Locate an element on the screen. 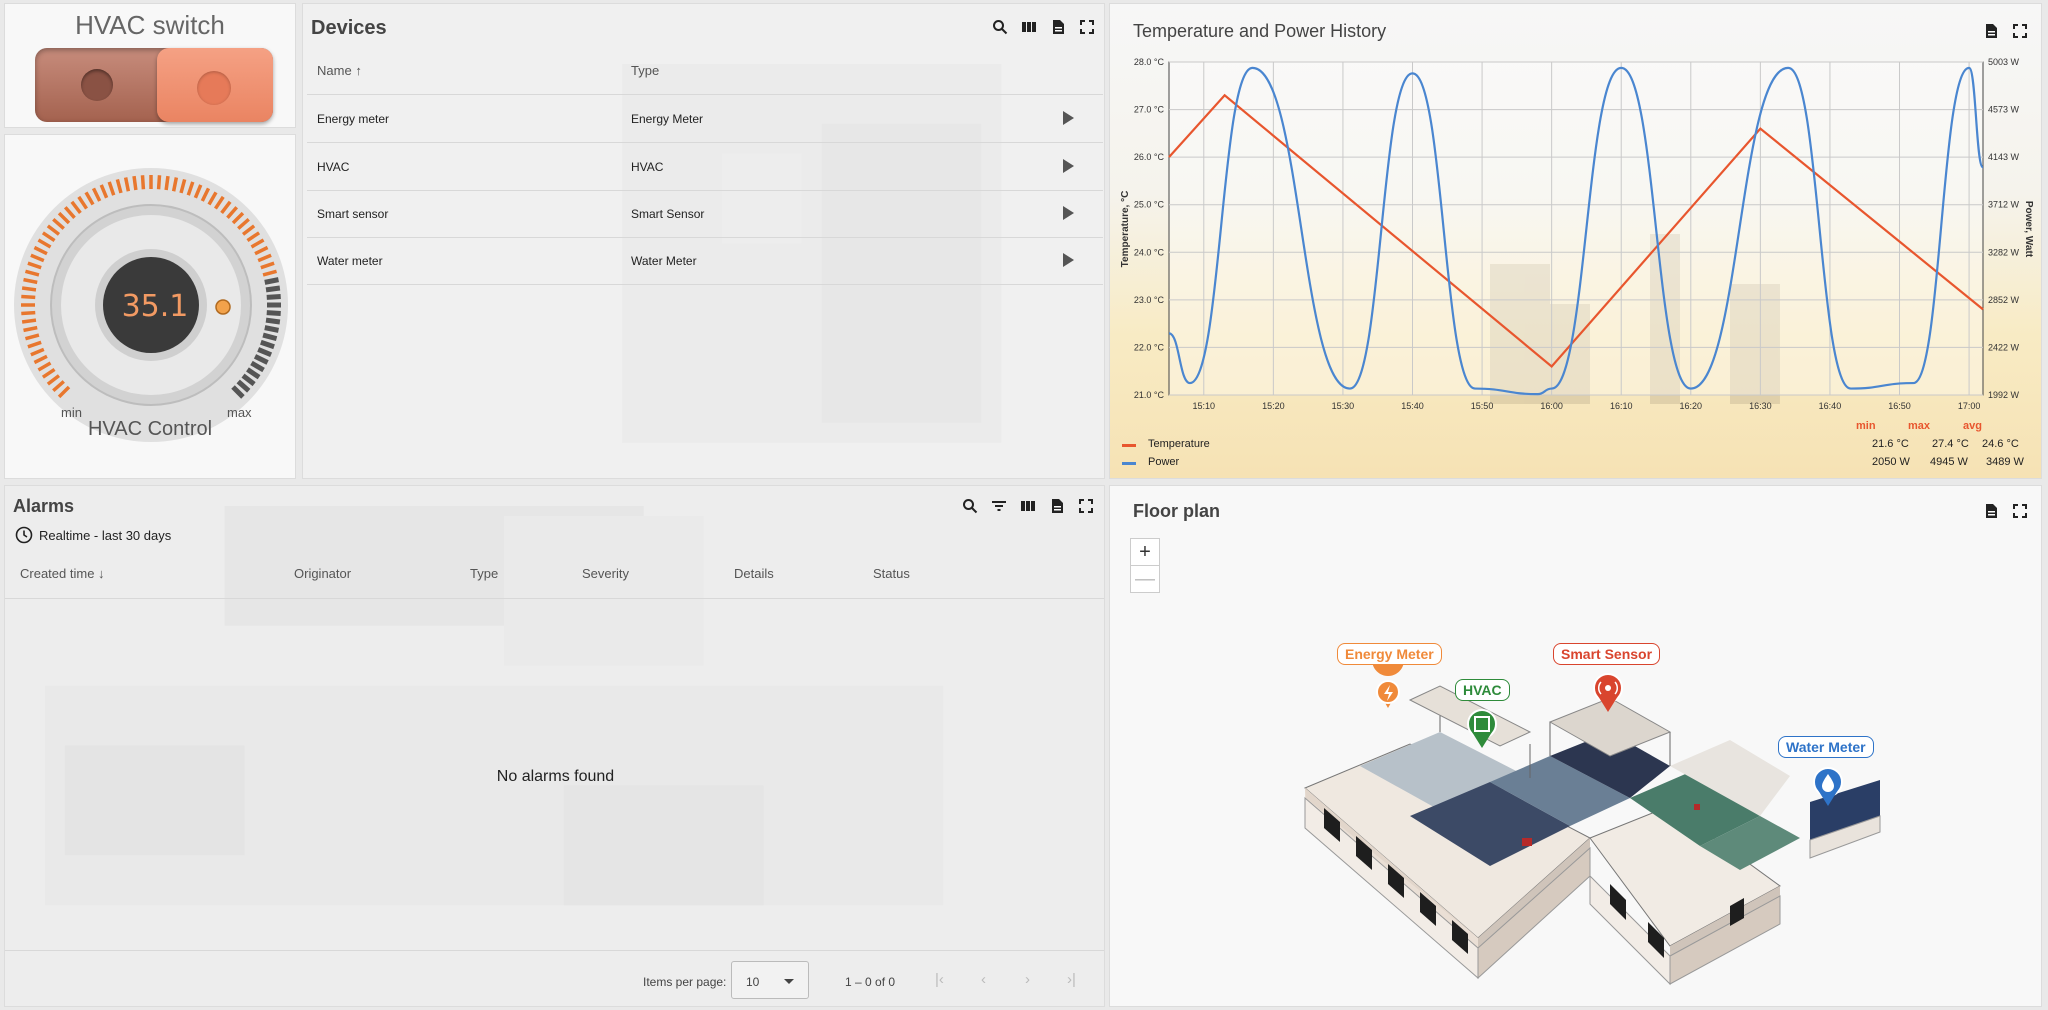 This screenshot has height=1010, width=2048. items-per-page-select: 10 is located at coordinates (770, 980).